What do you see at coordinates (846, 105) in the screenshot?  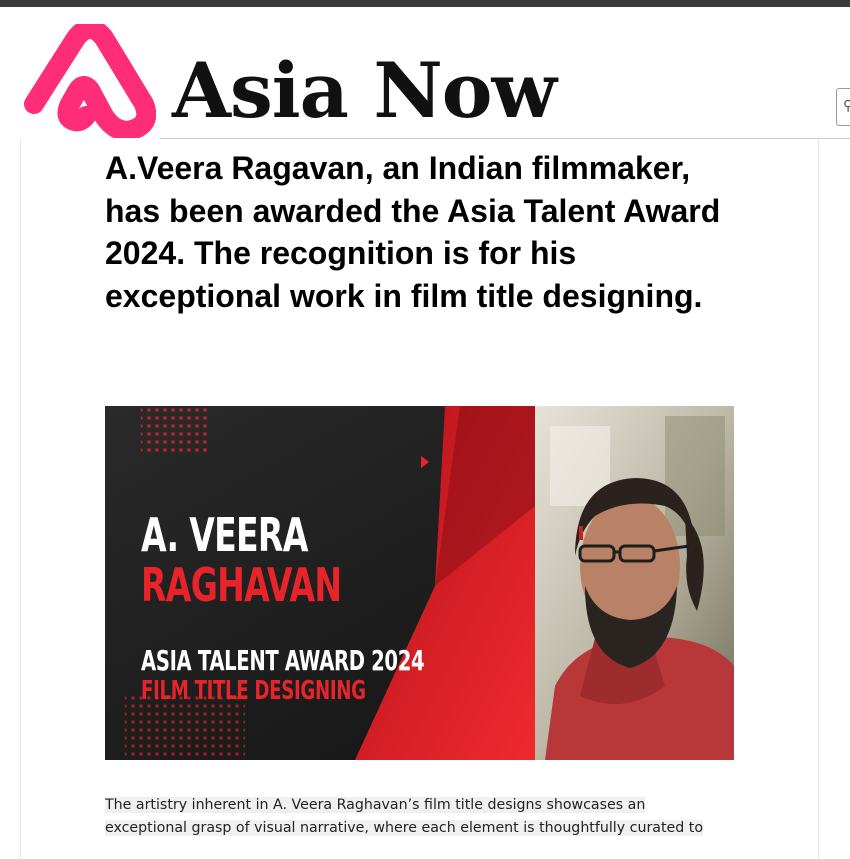 I see `search-icon: ⚲` at bounding box center [846, 105].